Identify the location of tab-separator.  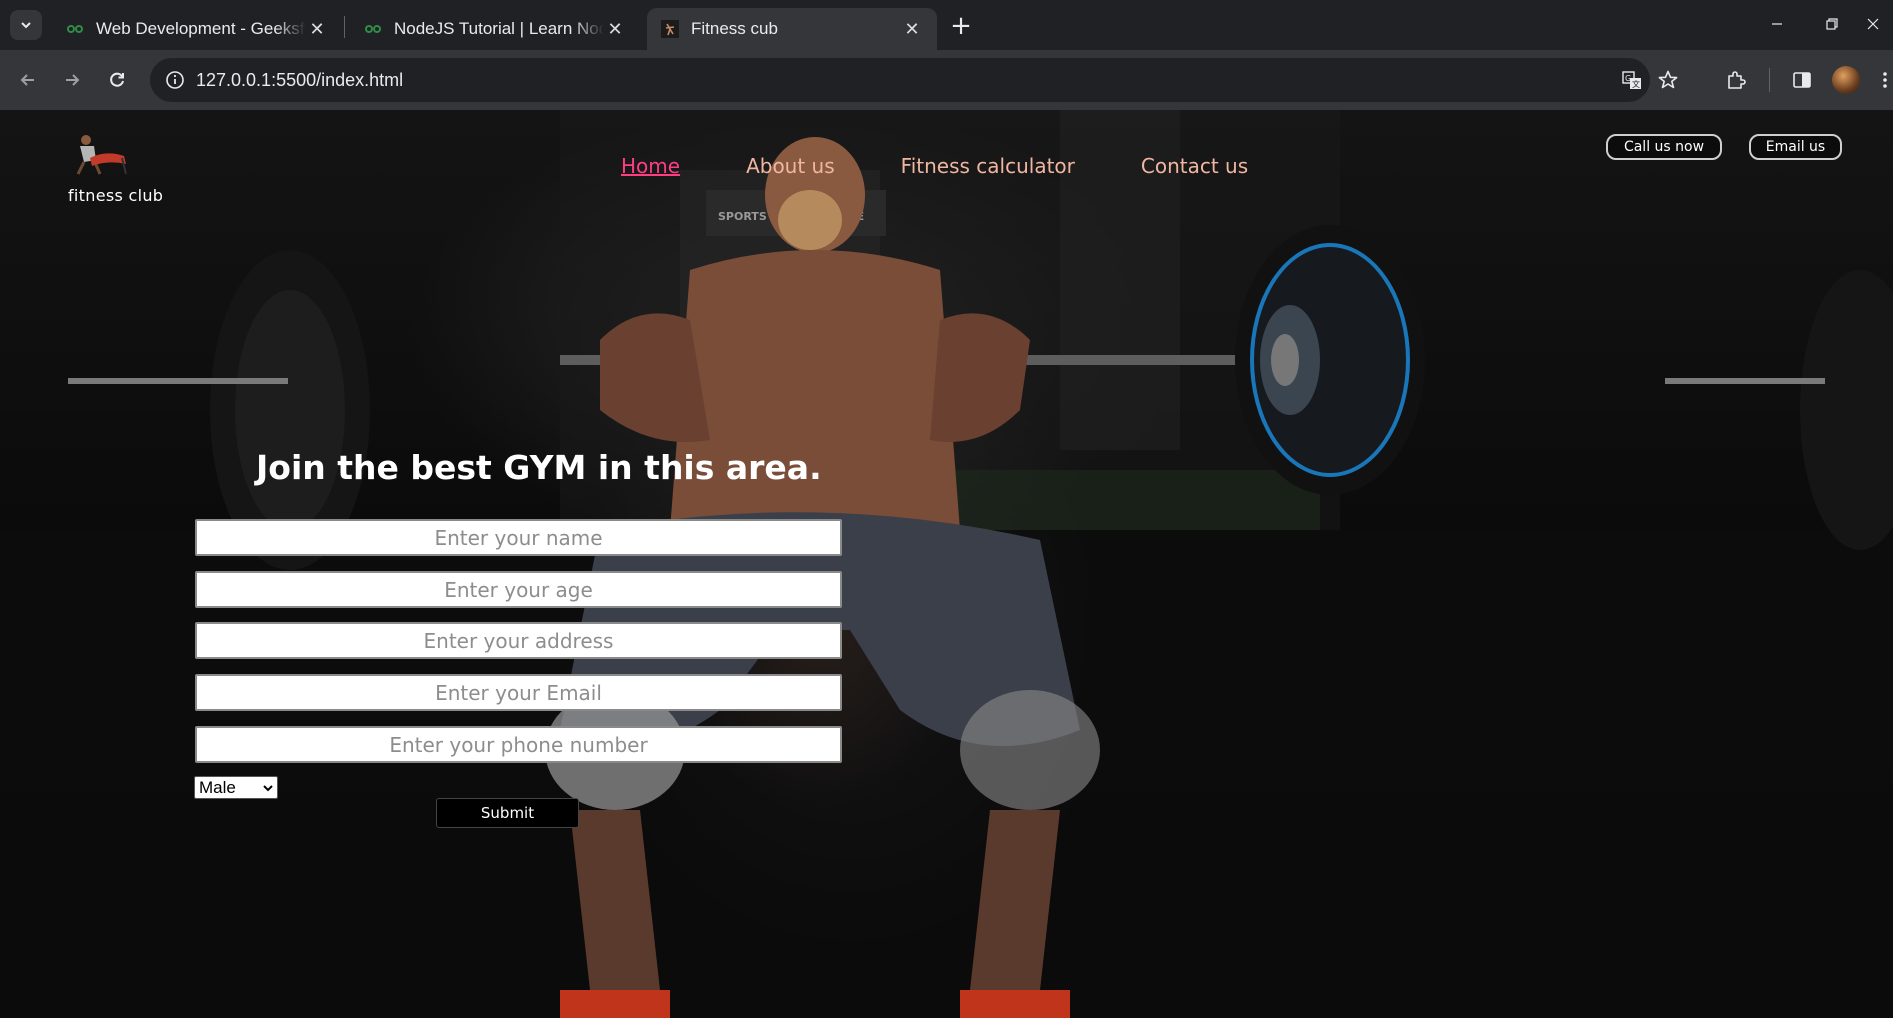
(344, 27).